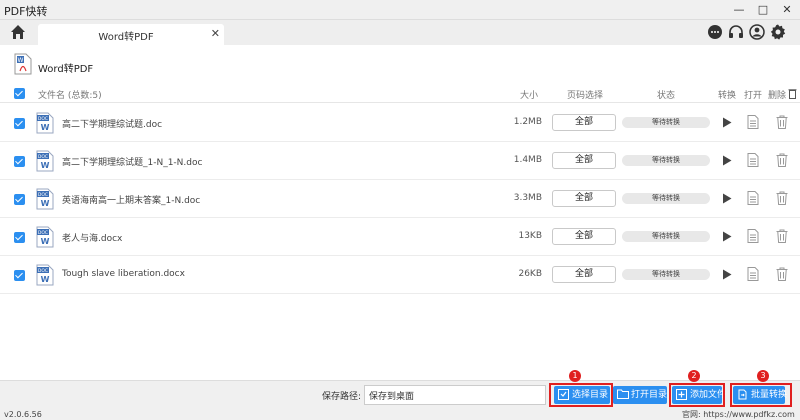  I want to click on file-name: Tough slave liberation.docx, so click(123, 274).